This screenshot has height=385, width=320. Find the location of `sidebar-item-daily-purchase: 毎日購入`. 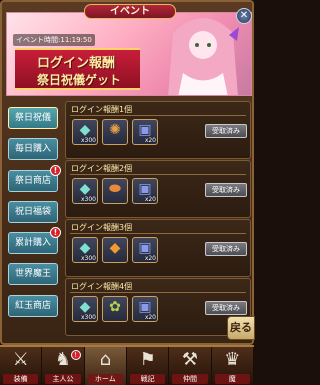

sidebar-item-daily-purchase: 毎日購入 is located at coordinates (33, 149).